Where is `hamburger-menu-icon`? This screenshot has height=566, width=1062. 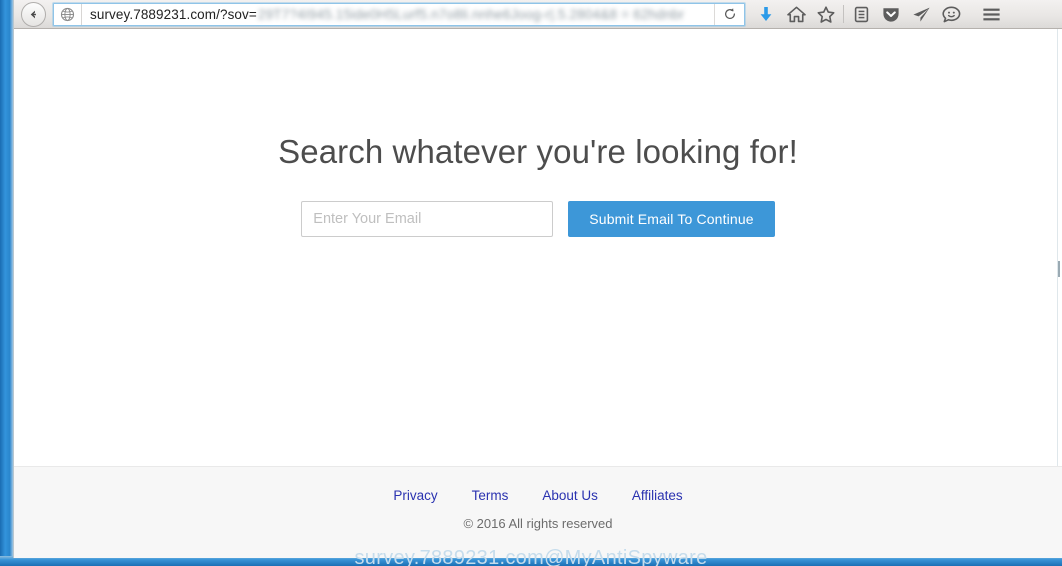
hamburger-menu-icon is located at coordinates (991, 14).